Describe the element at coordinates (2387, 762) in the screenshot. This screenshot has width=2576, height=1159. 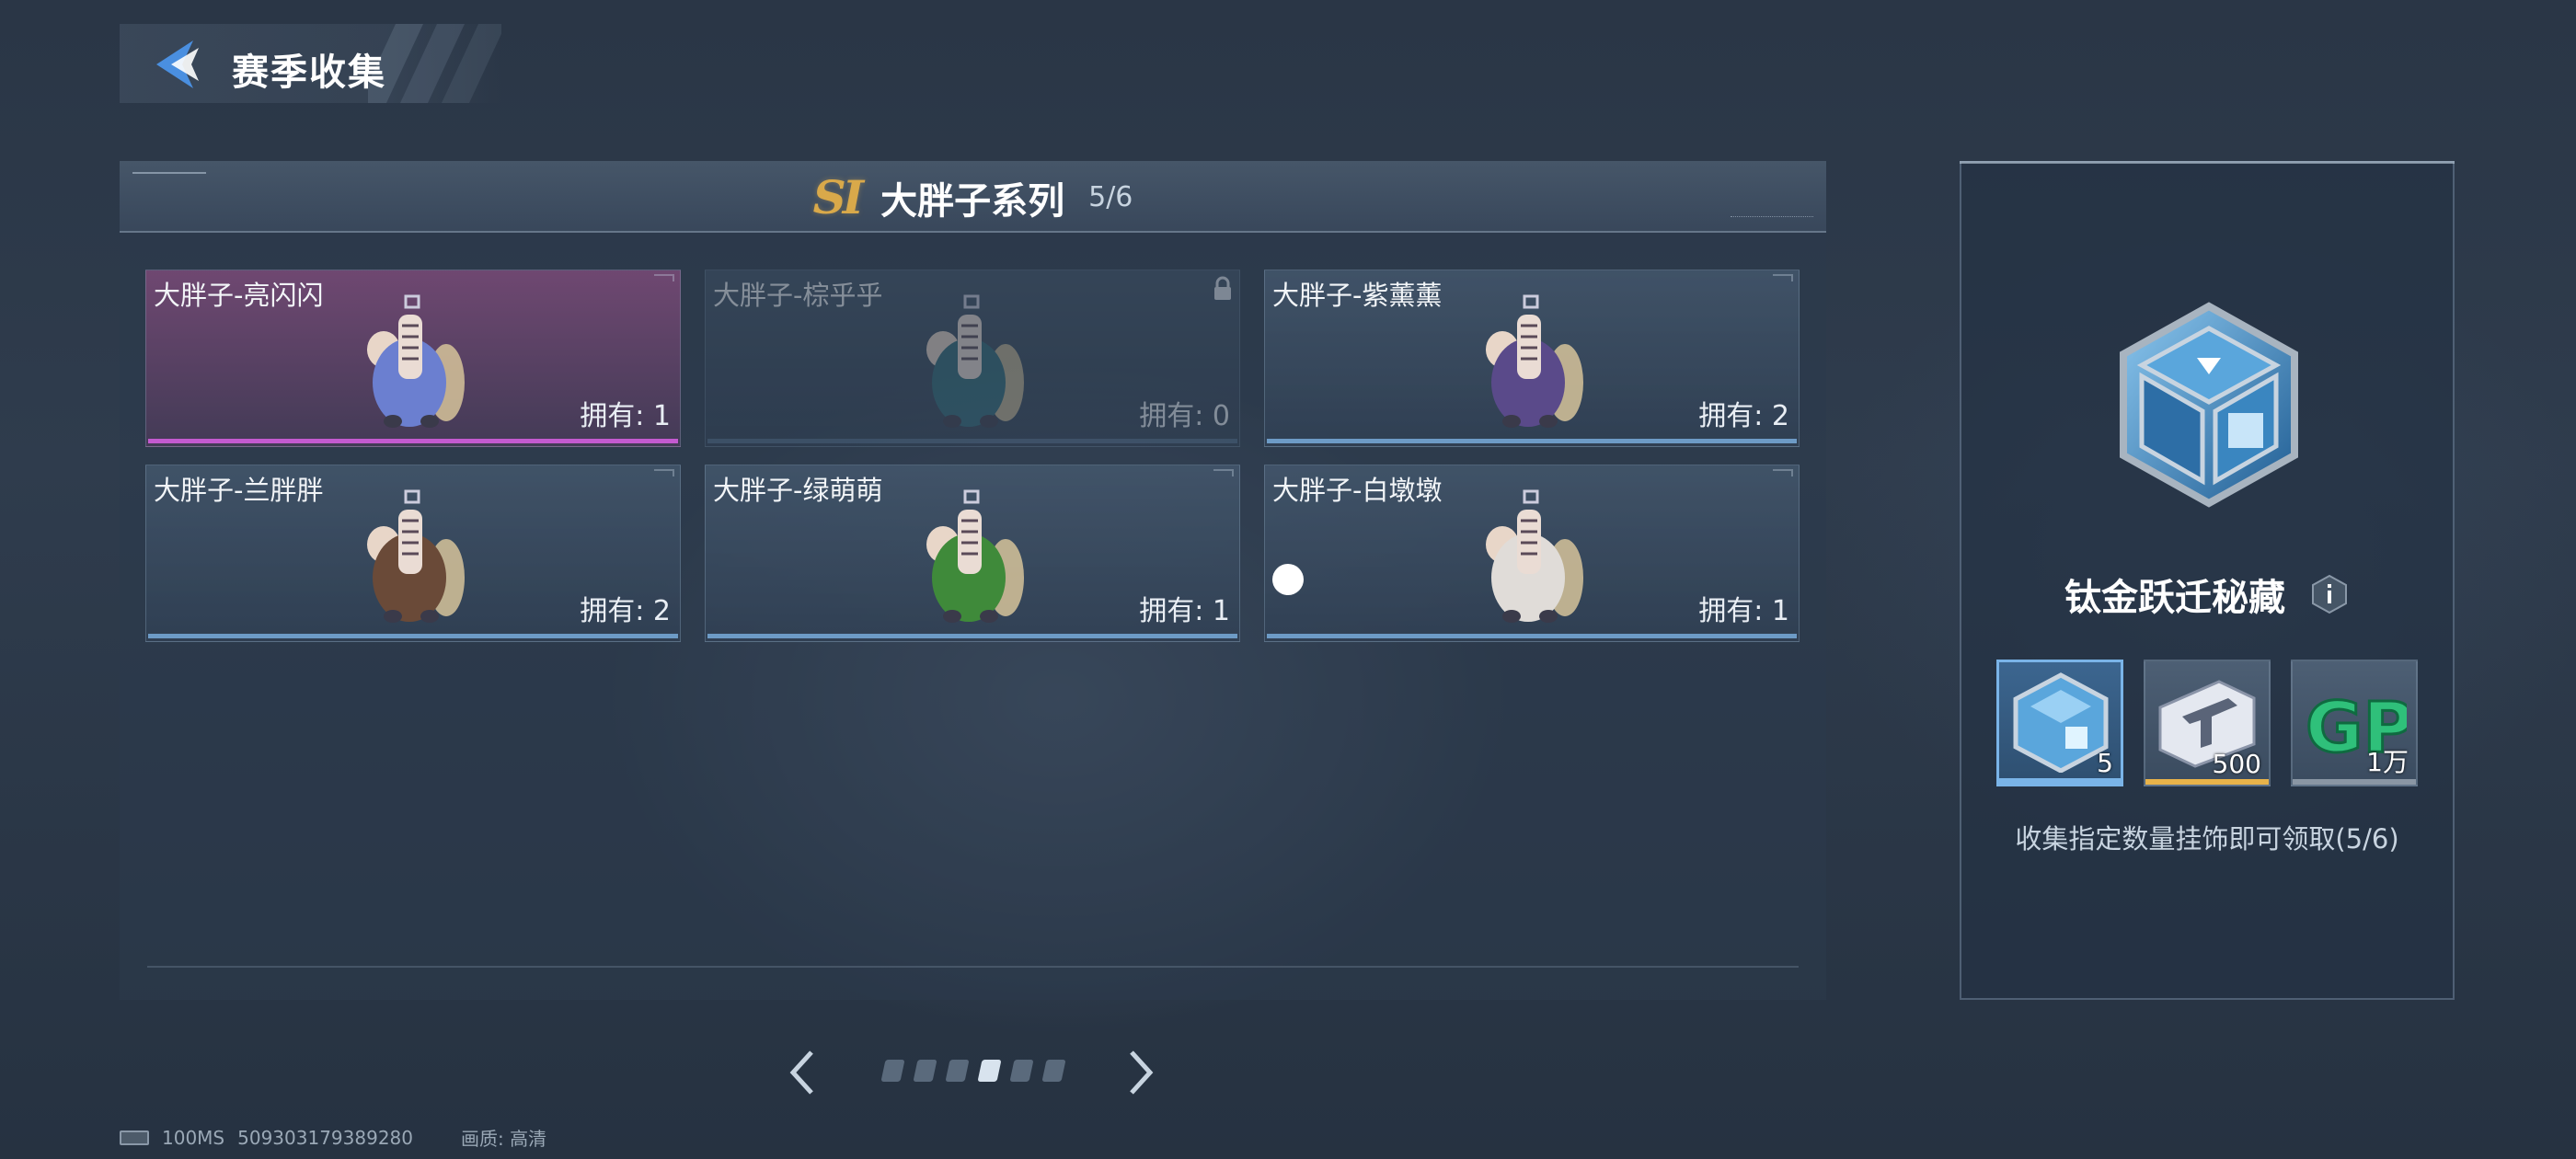
I see `reward-quantity: 1万` at that location.